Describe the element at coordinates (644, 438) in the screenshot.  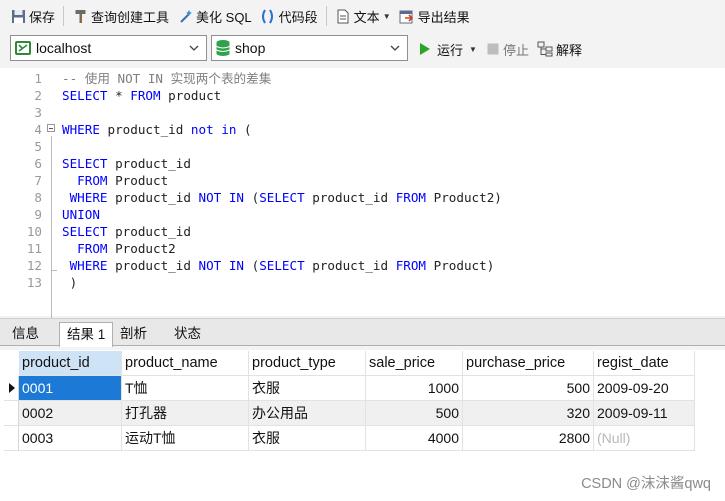
I see `cell-regist-date: (Null)` at that location.